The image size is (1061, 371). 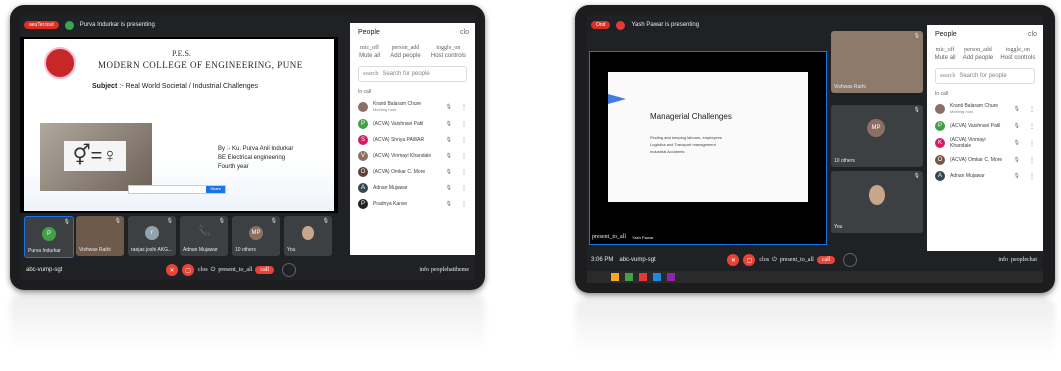 What do you see at coordinates (1032, 34) in the screenshot?
I see `right-people-close-icon: clo` at bounding box center [1032, 34].